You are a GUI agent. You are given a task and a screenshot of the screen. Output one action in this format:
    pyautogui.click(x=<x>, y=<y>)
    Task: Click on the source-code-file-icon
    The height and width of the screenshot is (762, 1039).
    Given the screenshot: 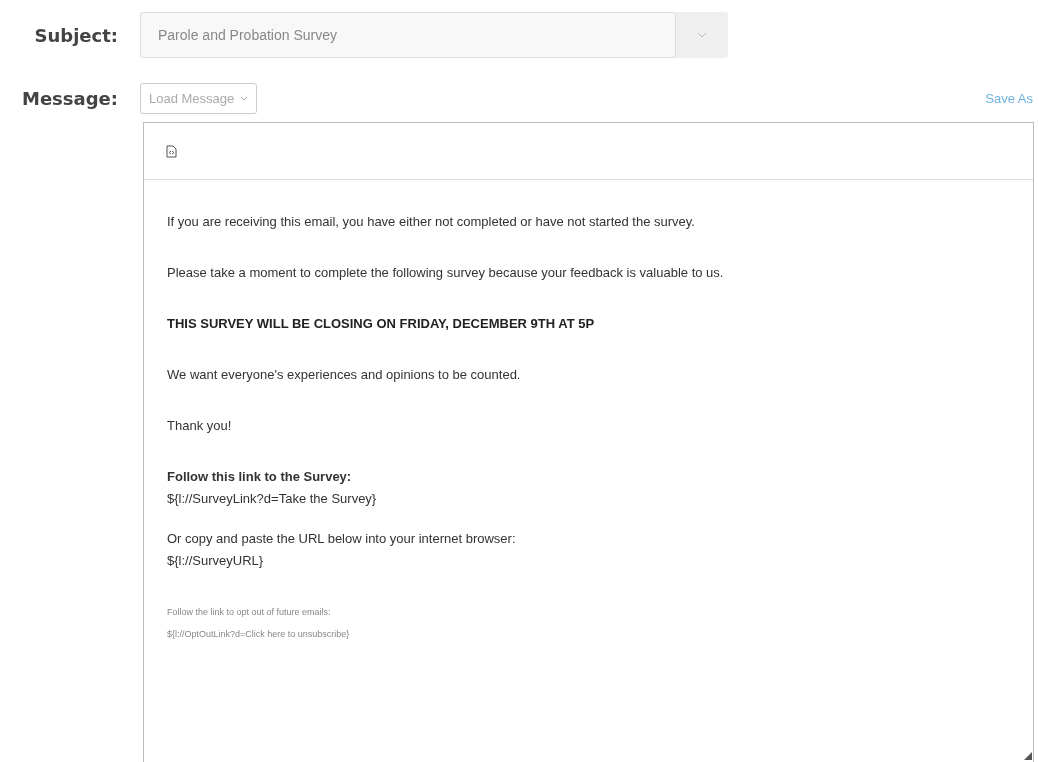 What is the action you would take?
    pyautogui.click(x=171, y=151)
    